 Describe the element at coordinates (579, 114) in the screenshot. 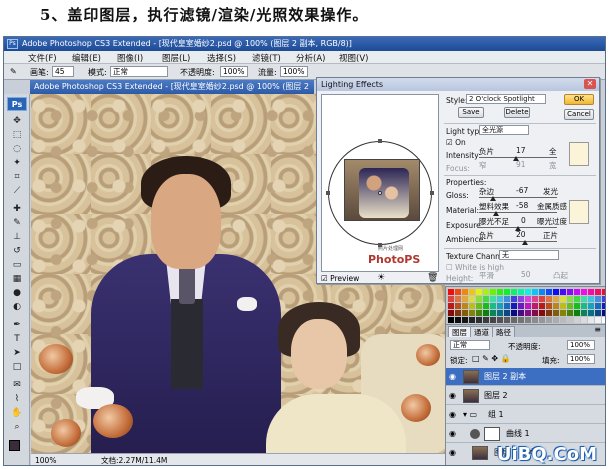

I see `cancel-button: Cancel` at that location.